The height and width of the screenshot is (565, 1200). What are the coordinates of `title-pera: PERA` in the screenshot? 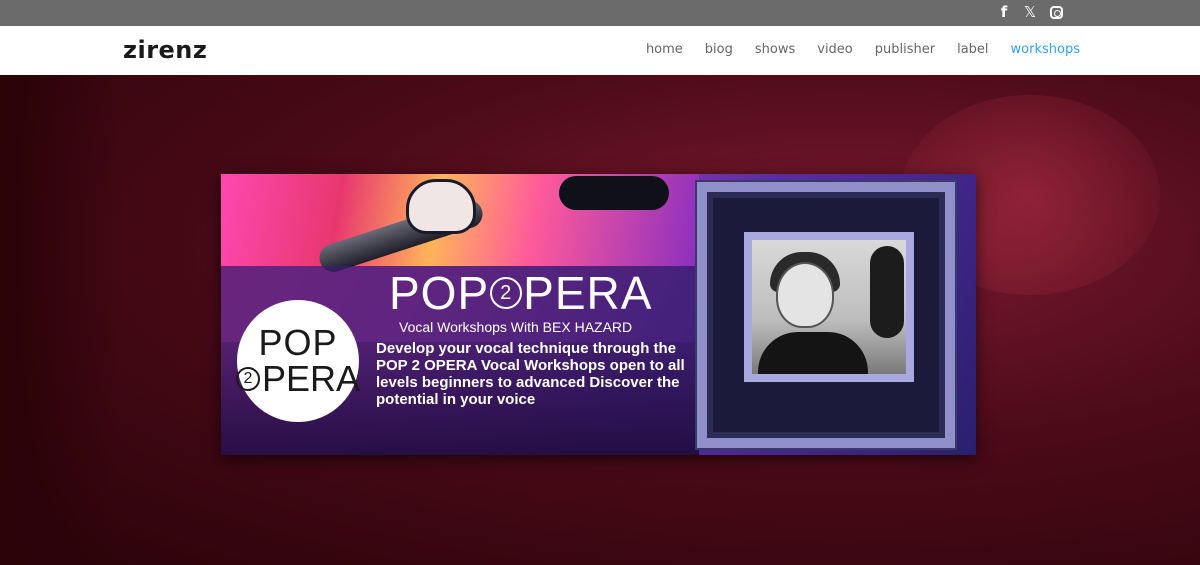 It's located at (588, 293).